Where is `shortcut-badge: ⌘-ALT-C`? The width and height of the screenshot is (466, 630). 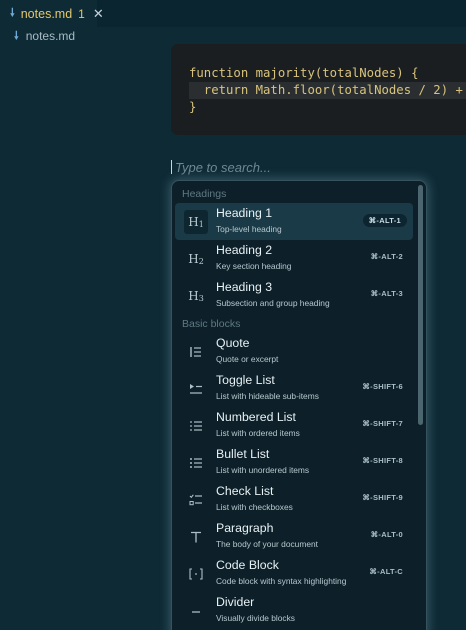 shortcut-badge: ⌘-ALT-C is located at coordinates (386, 571).